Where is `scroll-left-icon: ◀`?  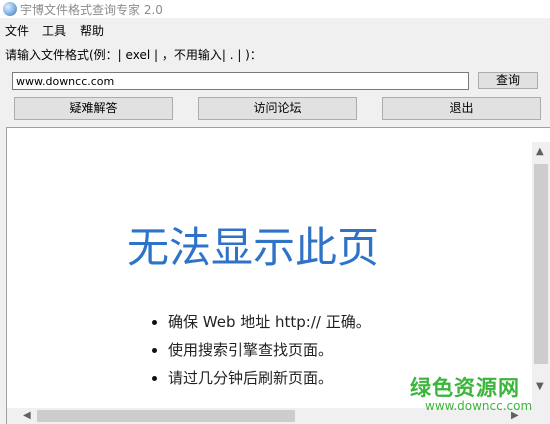 scroll-left-icon: ◀ is located at coordinates (27, 416).